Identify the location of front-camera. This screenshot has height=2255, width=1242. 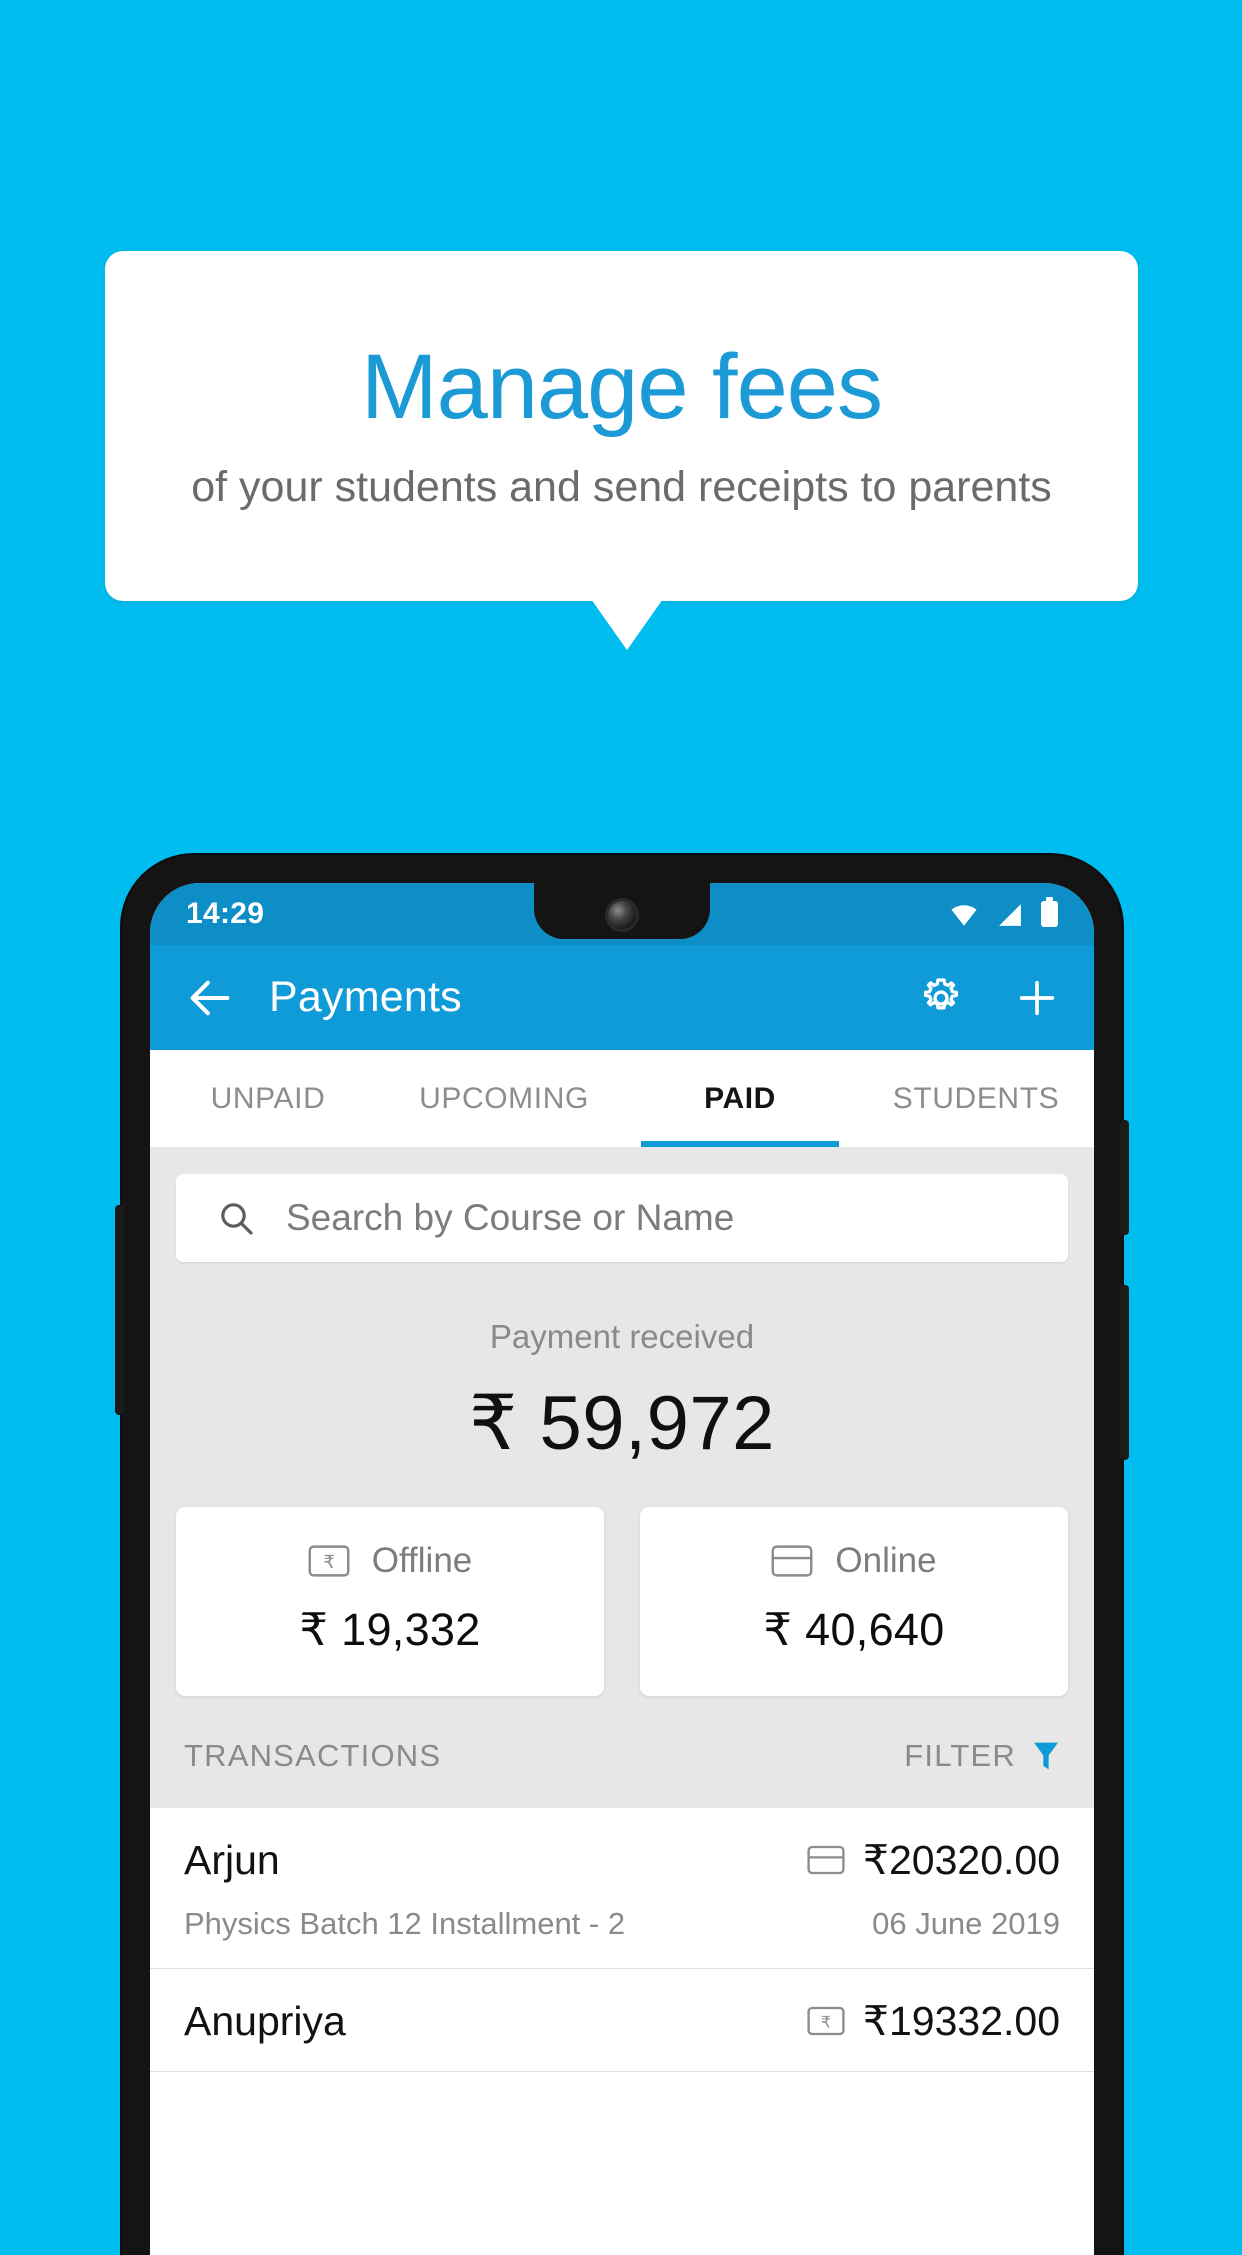
(622, 915).